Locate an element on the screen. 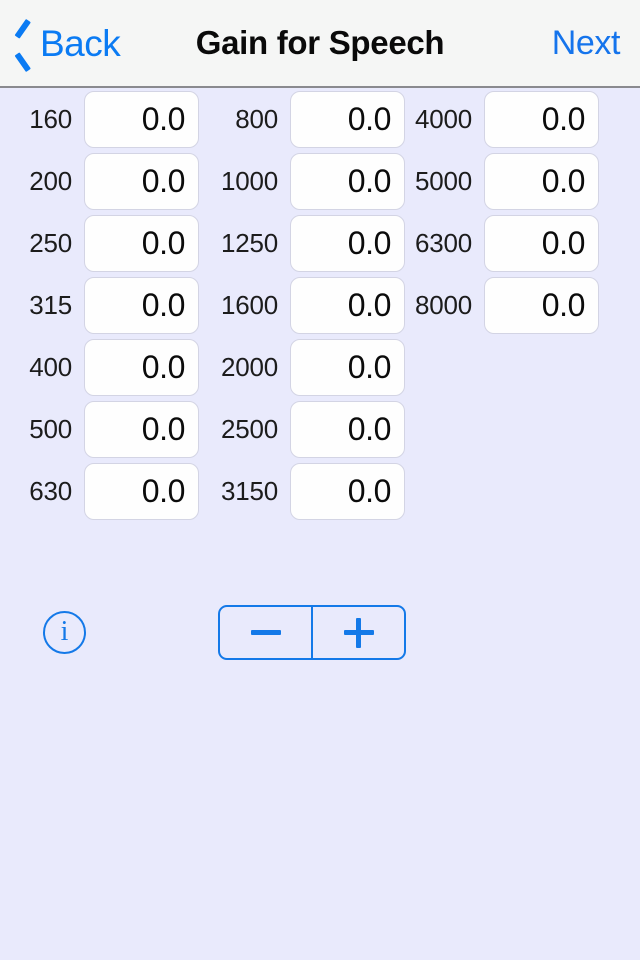  back-button: Back is located at coordinates (67, 43).